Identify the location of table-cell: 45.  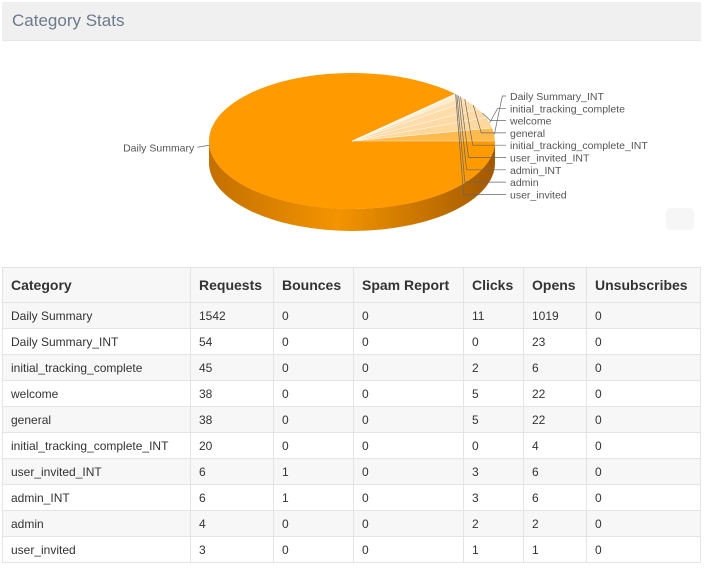
(232, 367).